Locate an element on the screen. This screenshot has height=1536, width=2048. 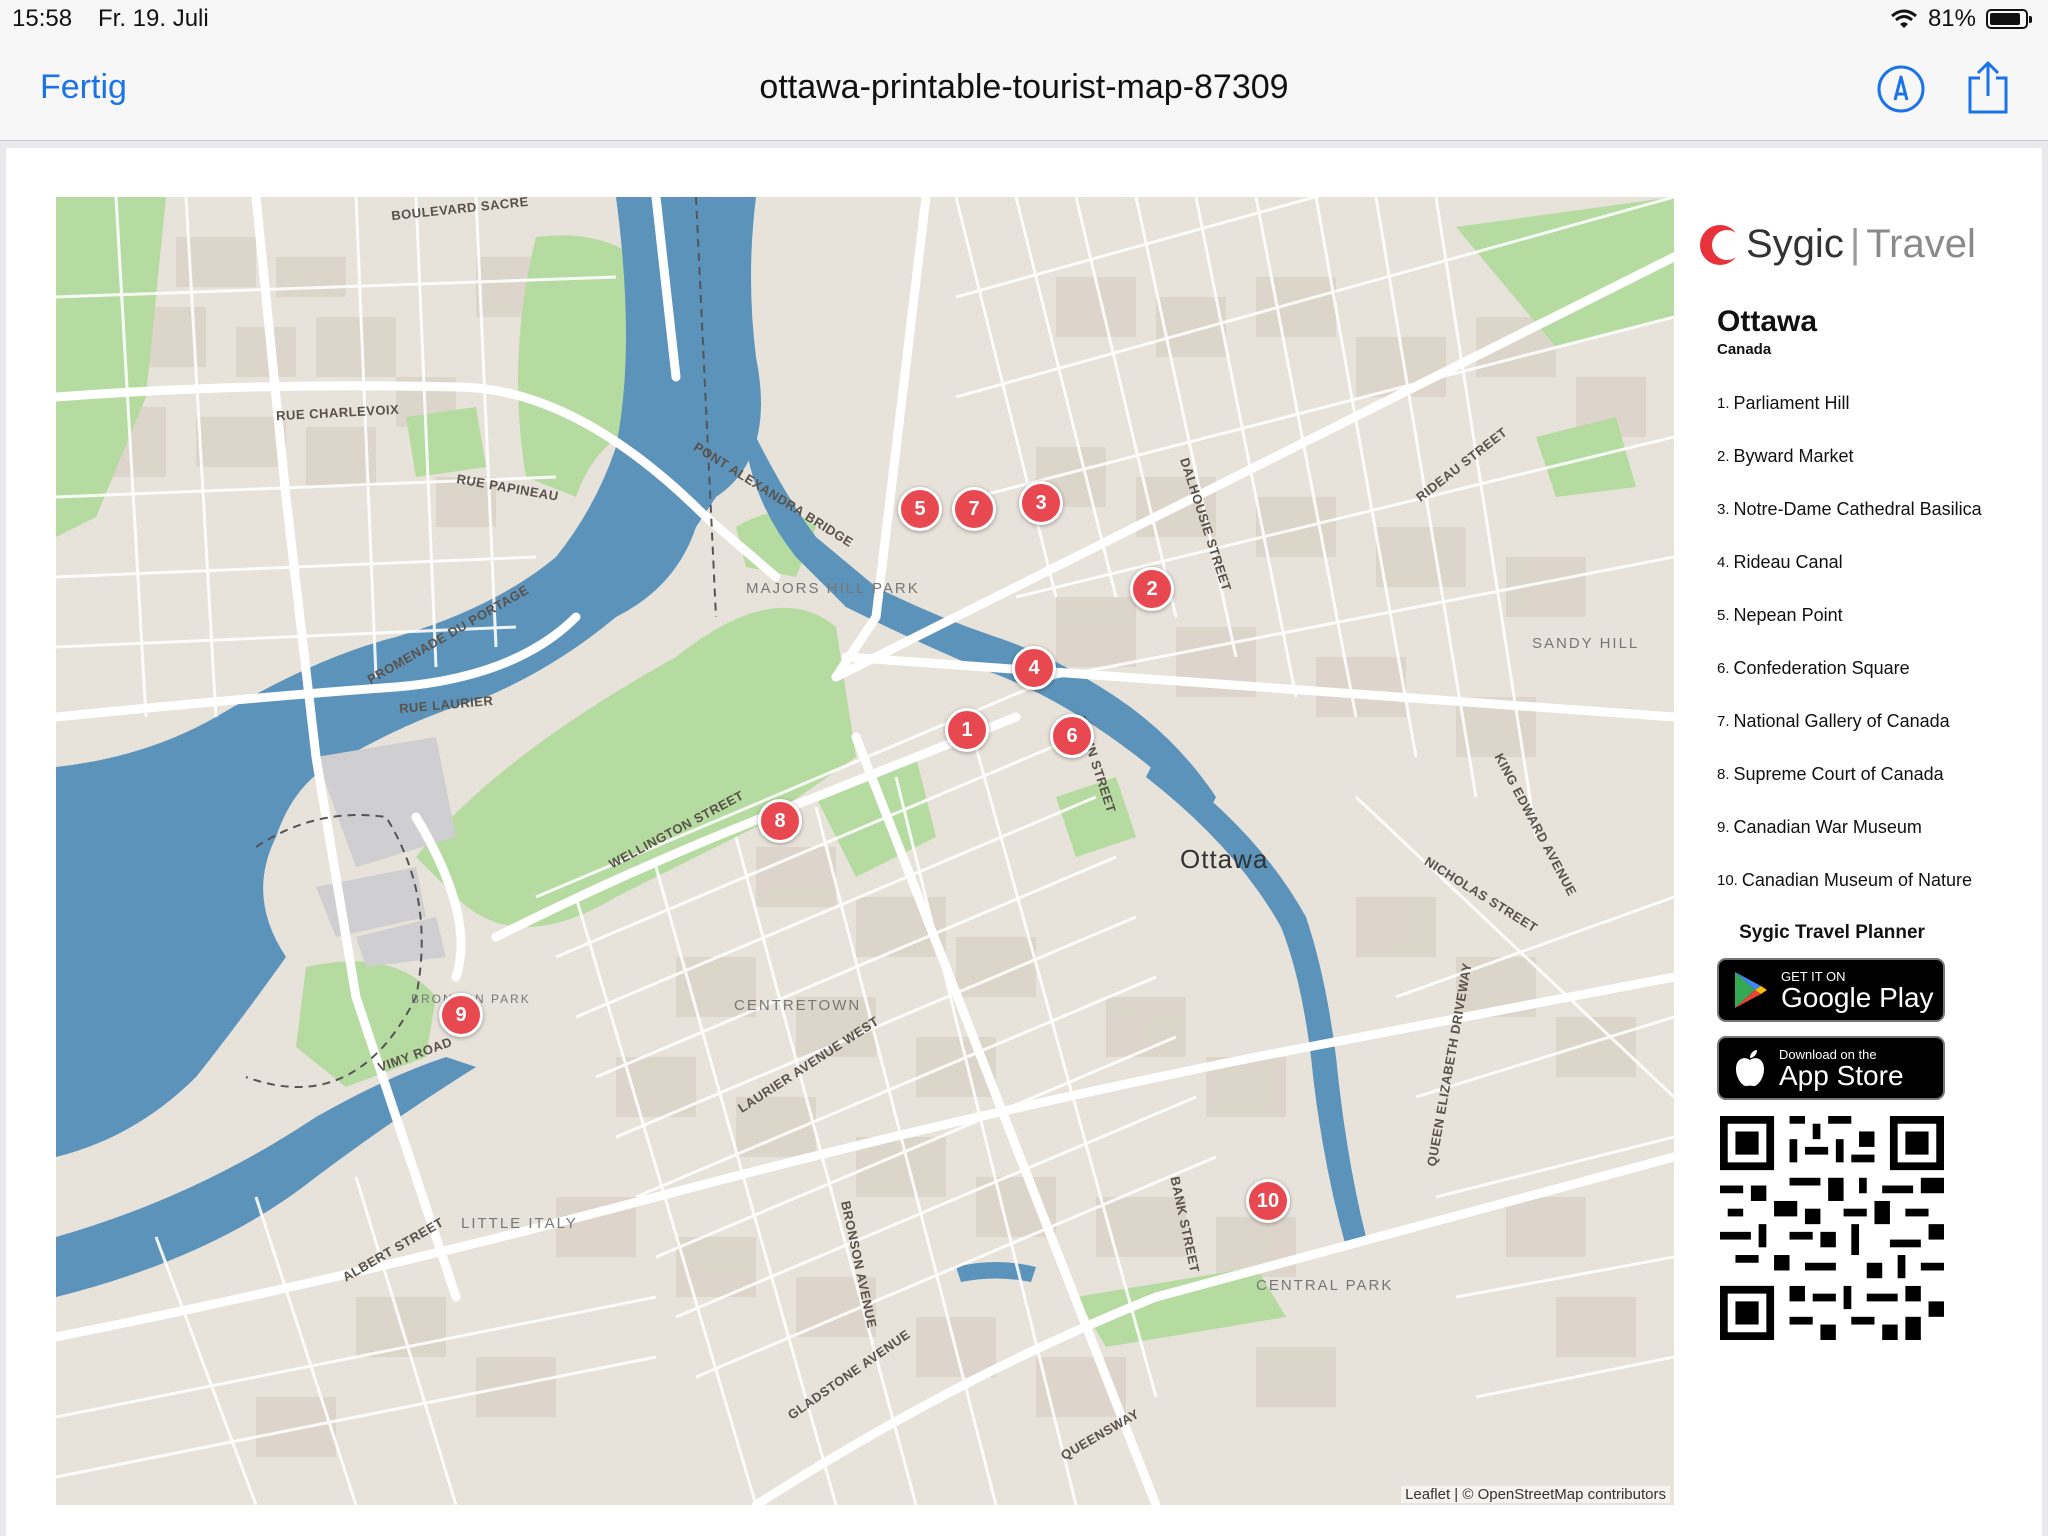
google-play-icon is located at coordinates (1751, 990).